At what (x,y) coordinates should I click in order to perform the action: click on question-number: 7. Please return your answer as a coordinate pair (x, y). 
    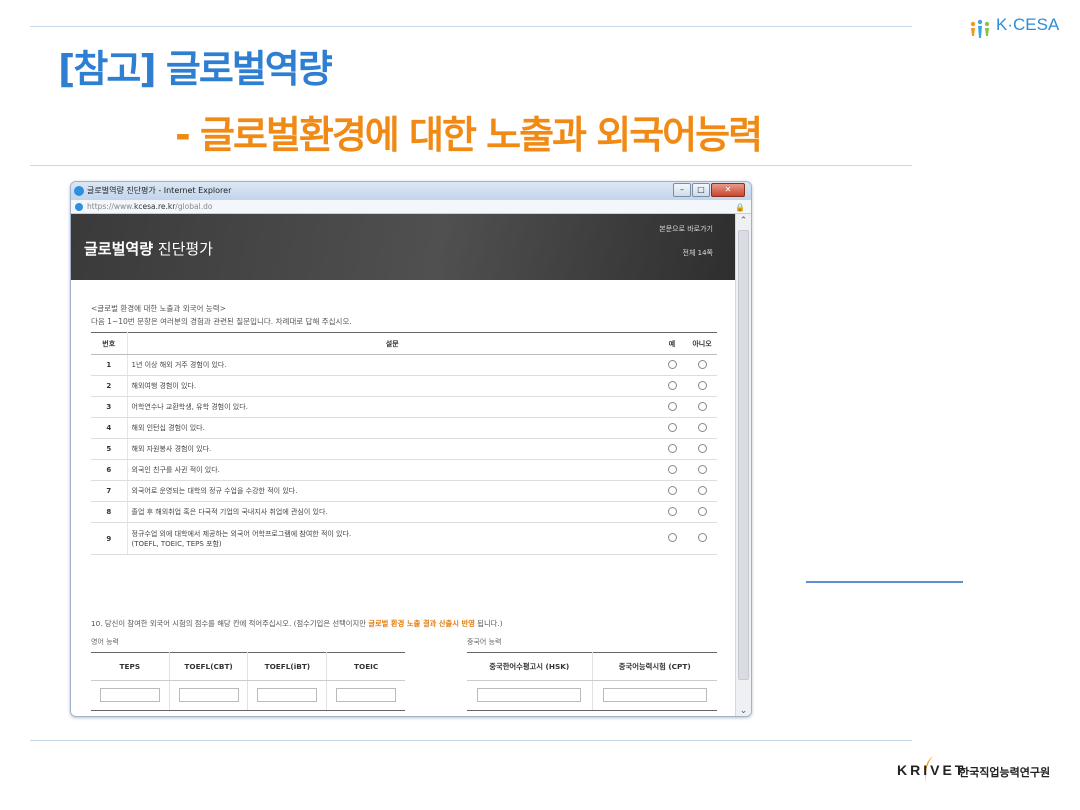
    Looking at the image, I should click on (109, 491).